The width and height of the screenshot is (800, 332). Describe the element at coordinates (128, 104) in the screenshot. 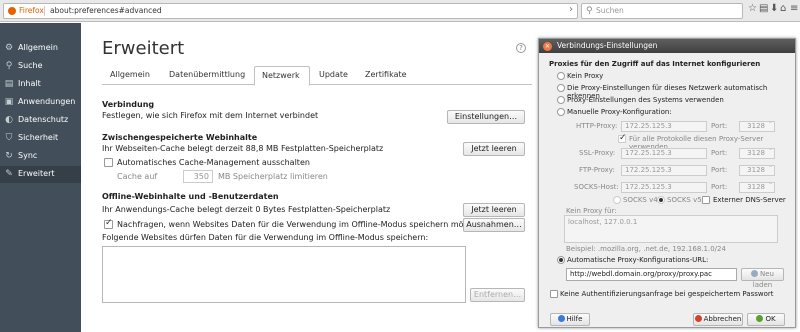

I see `connection-heading: Verbindung` at that location.